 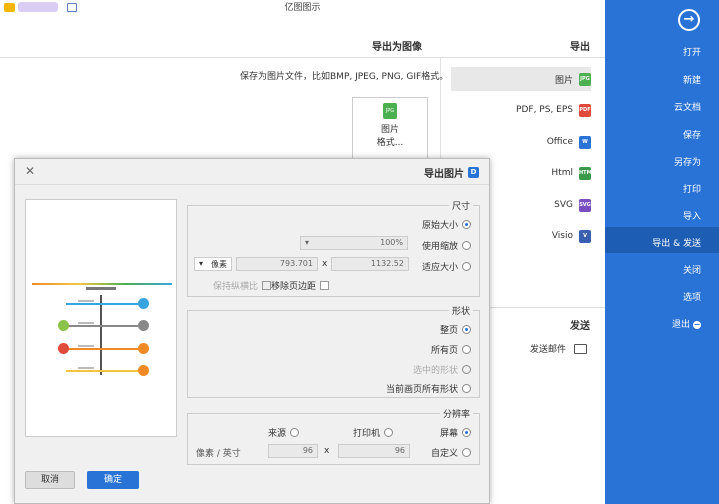 I want to click on unit-value: 像素, so click(x=219, y=264).